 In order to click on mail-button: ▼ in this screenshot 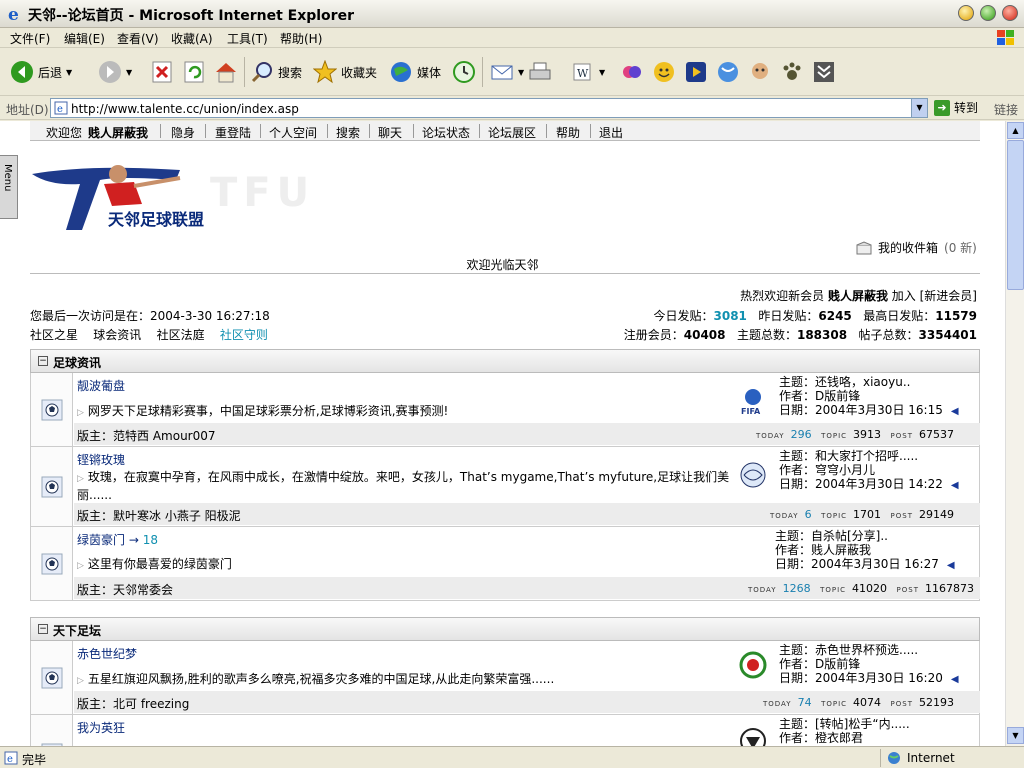, I will do `click(507, 72)`.